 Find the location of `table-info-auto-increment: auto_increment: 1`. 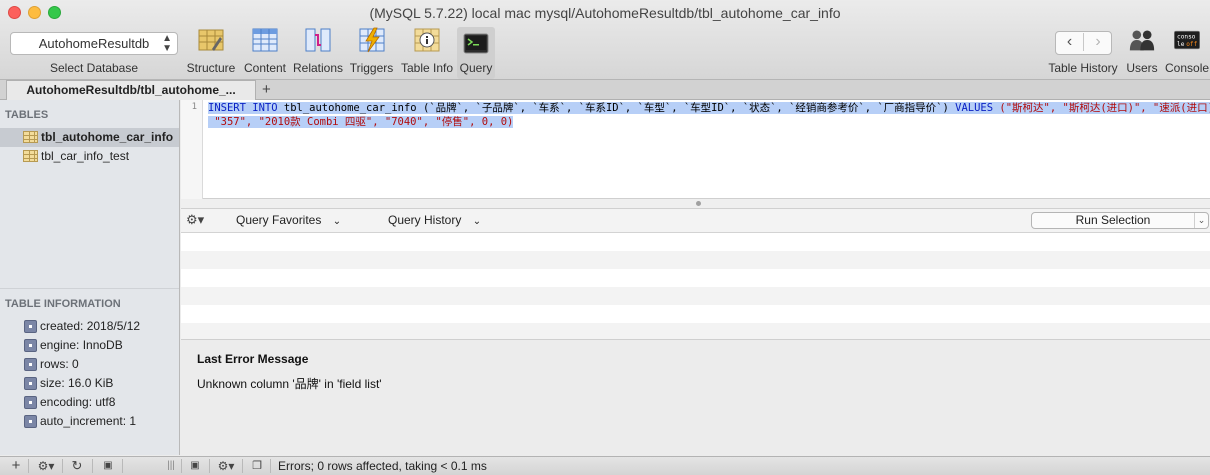

table-info-auto-increment: auto_increment: 1 is located at coordinates (89, 421).